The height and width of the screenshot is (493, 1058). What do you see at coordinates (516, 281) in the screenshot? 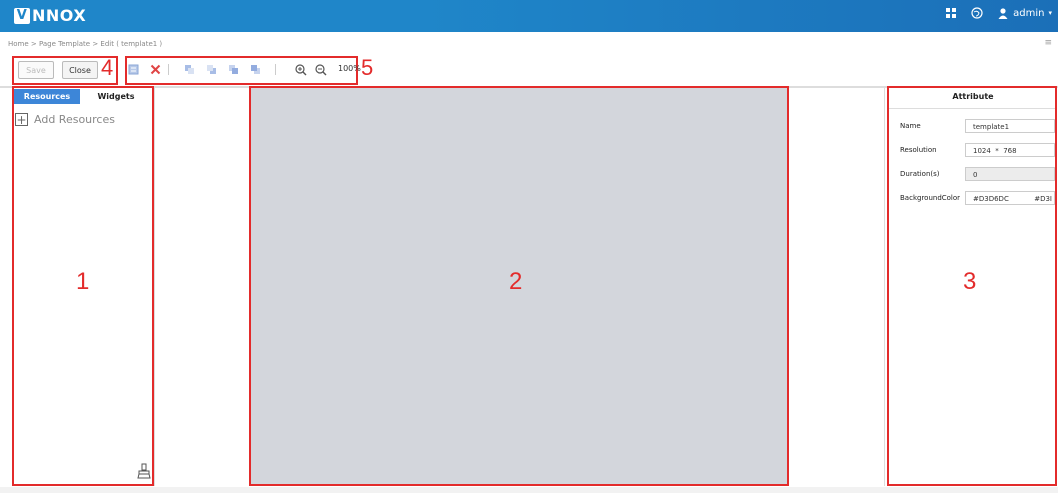
I see `annotation-number-2: 2` at bounding box center [516, 281].